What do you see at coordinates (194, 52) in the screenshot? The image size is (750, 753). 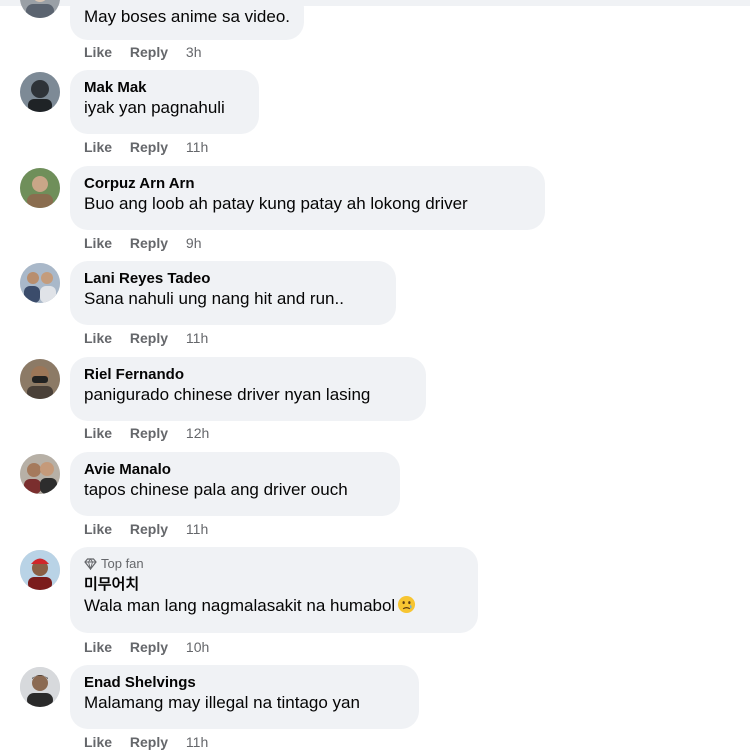 I see `comment-timestamp: 3h` at bounding box center [194, 52].